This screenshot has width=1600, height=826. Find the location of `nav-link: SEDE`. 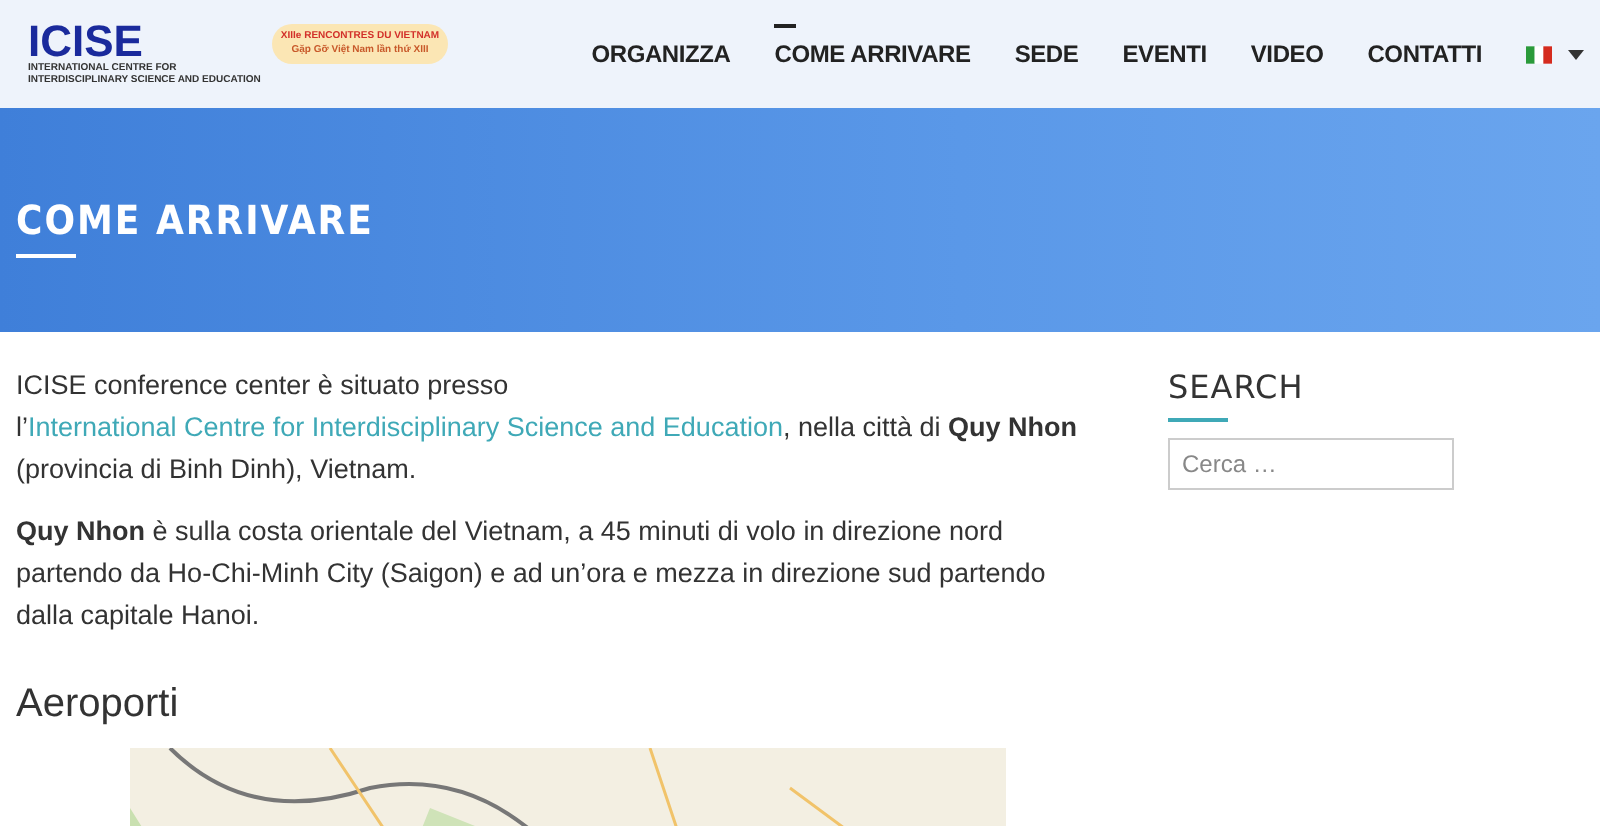

nav-link: SEDE is located at coordinates (1046, 46).